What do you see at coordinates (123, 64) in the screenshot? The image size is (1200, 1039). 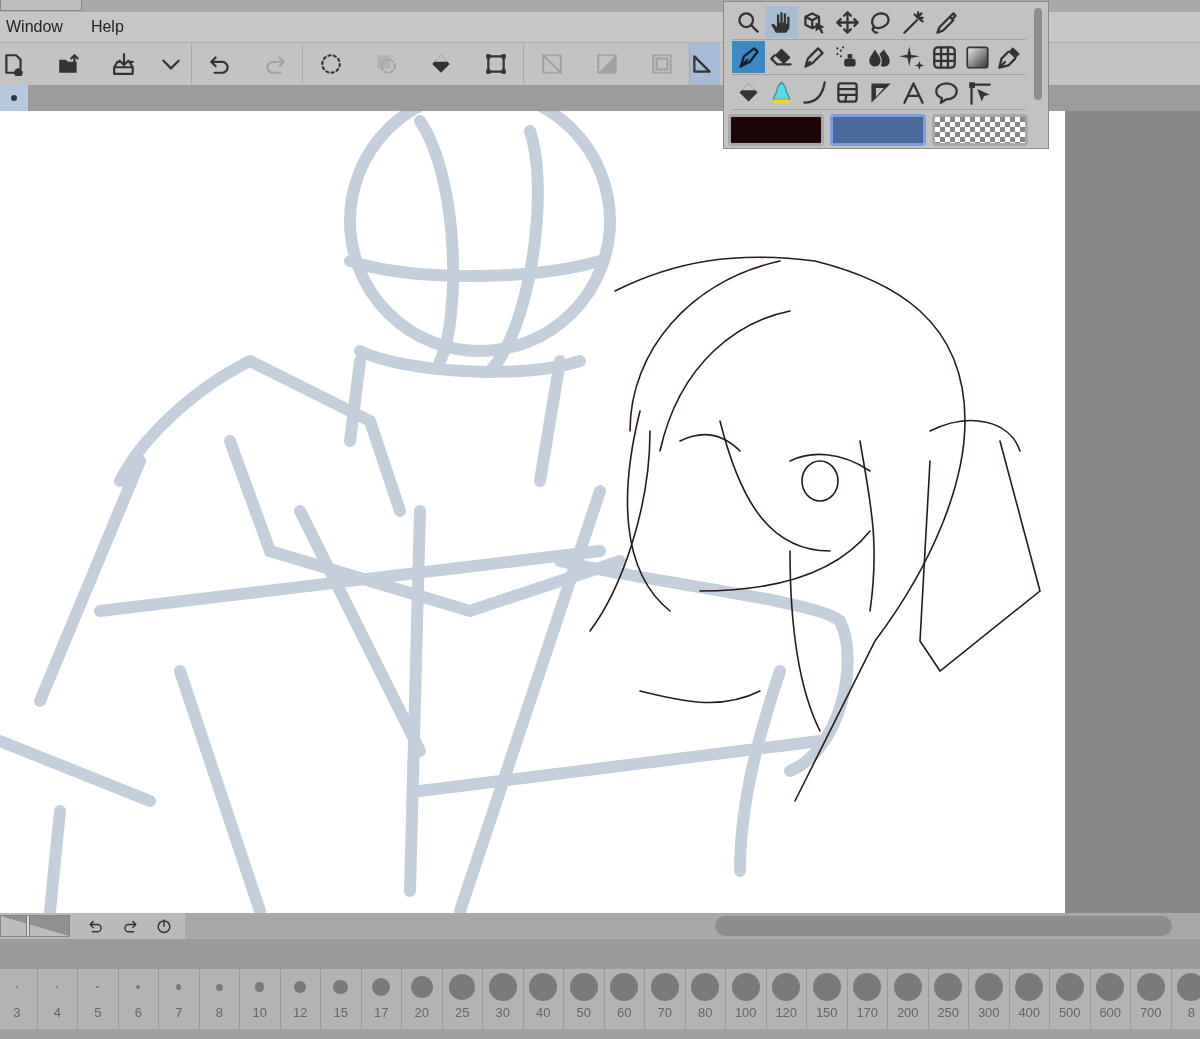 I see `tray-icon` at bounding box center [123, 64].